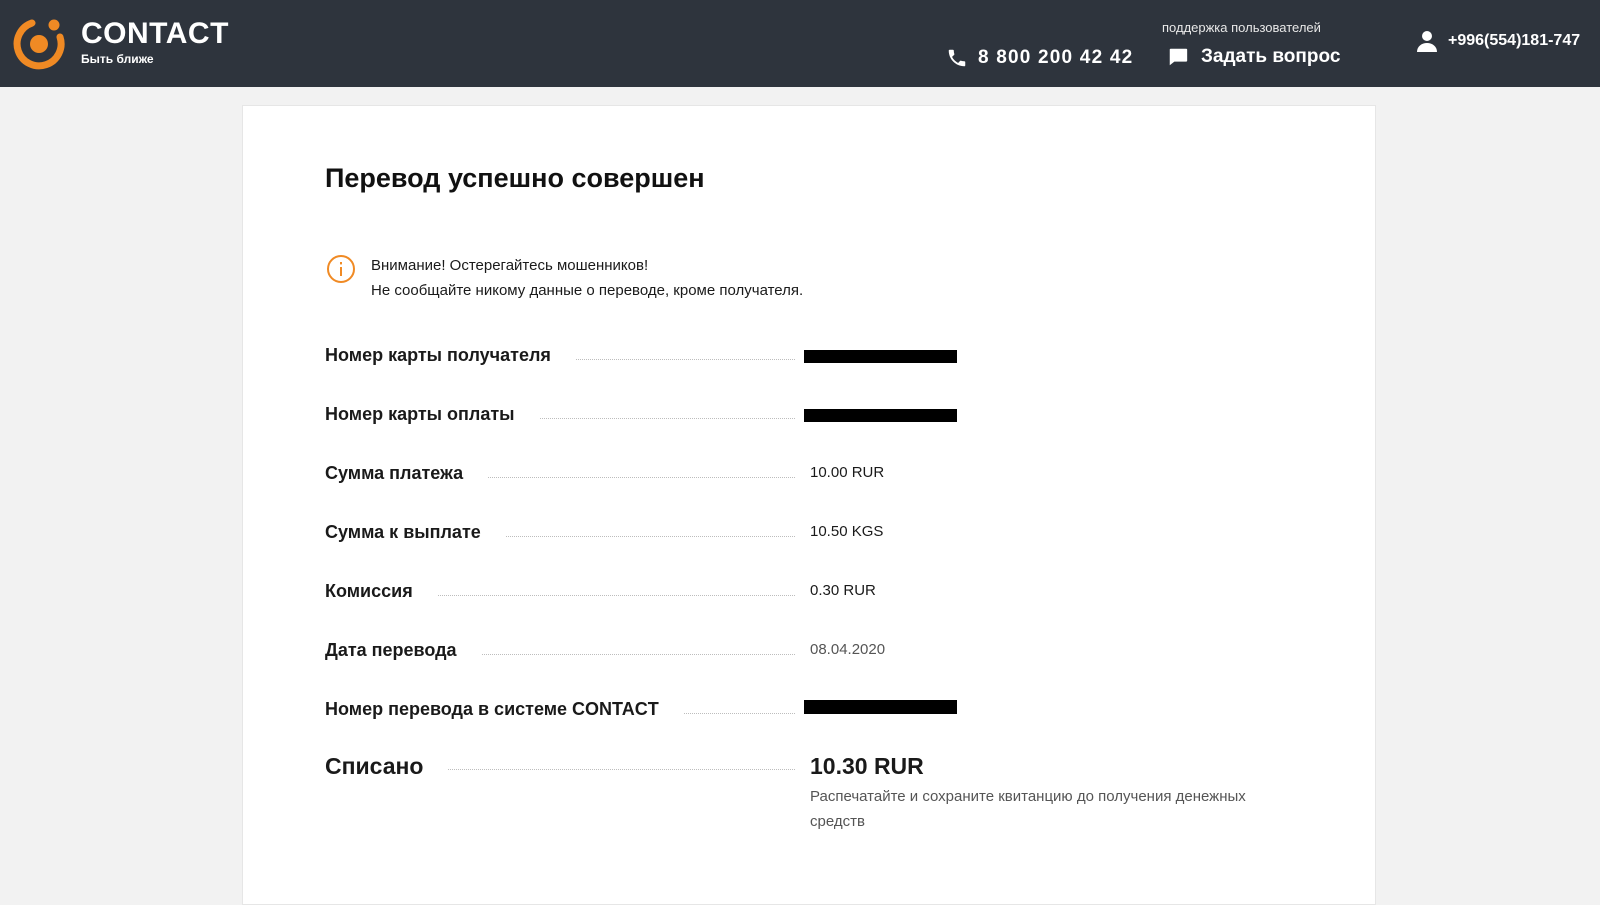 This screenshot has height=905, width=1600. Describe the element at coordinates (848, 649) in the screenshot. I see `detail-value: 08.04.2020` at that location.